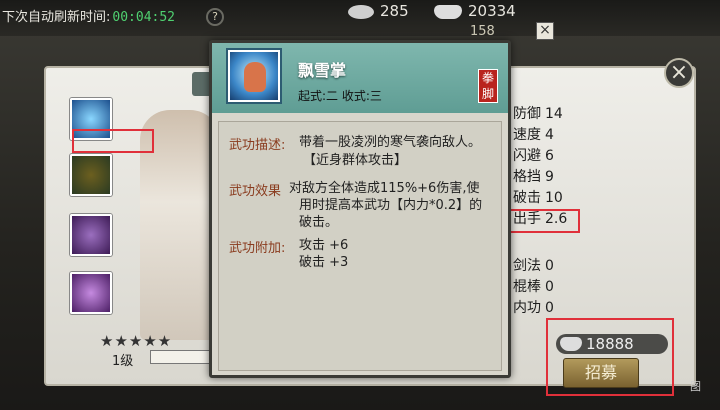 This screenshot has height=410, width=720. I want to click on gold-currency: 20334, so click(475, 11).